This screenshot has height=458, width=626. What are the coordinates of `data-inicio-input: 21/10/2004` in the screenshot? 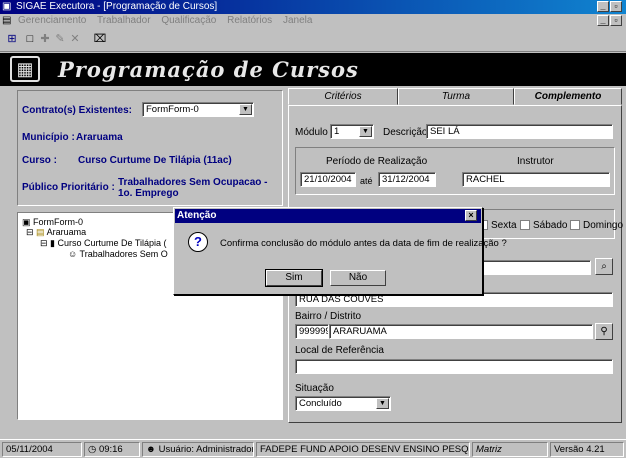 It's located at (328, 179).